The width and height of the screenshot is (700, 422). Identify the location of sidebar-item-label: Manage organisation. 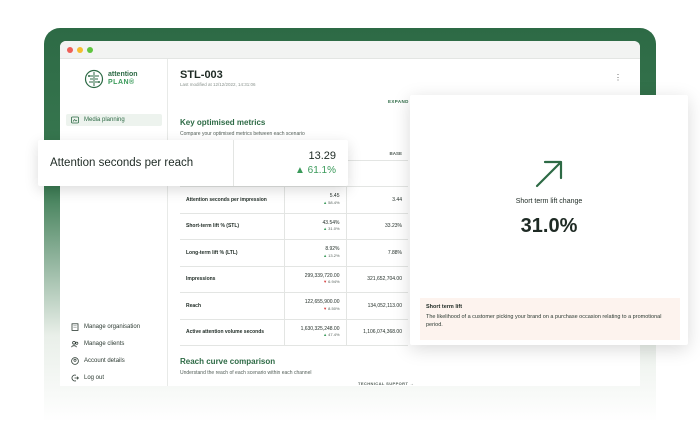
(112, 327).